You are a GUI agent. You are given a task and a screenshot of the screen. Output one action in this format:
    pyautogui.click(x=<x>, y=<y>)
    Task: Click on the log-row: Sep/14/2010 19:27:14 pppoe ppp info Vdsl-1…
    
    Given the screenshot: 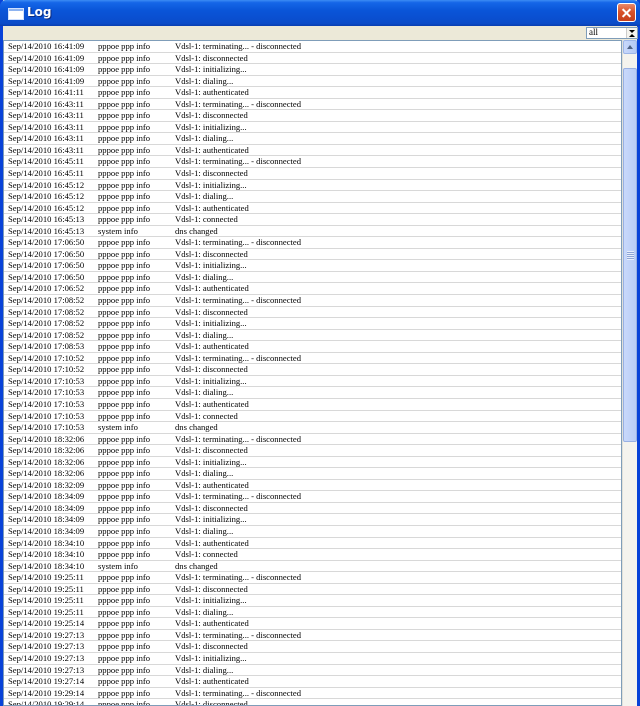 What is the action you would take?
    pyautogui.click(x=312, y=682)
    